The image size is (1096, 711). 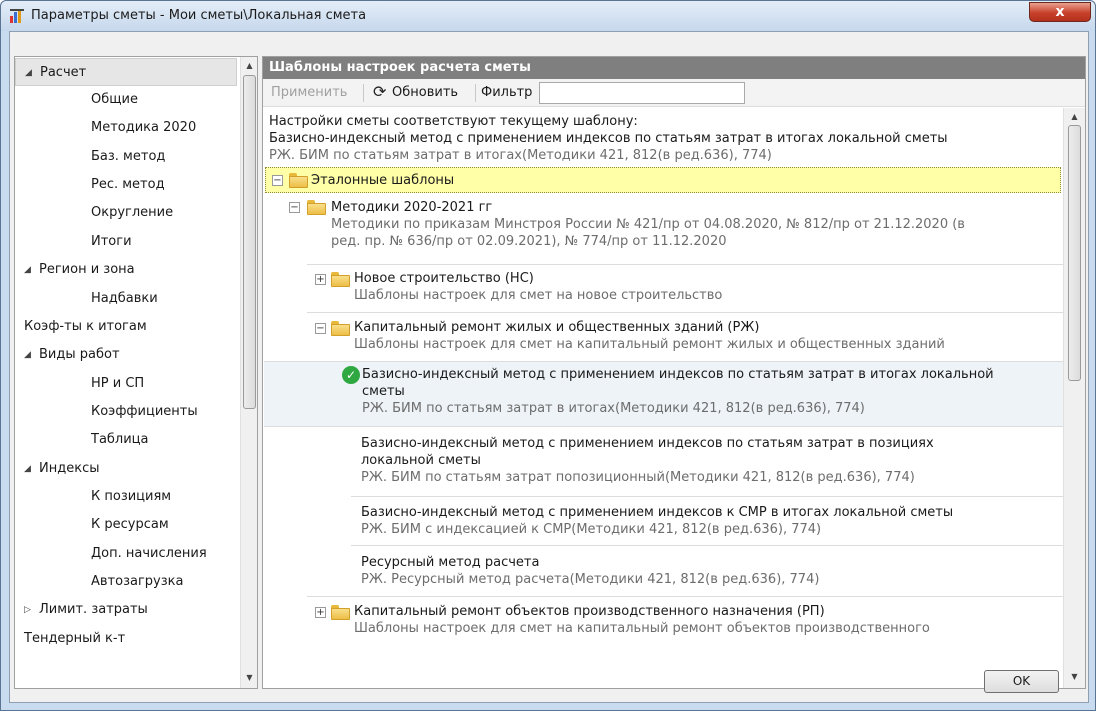 What do you see at coordinates (642, 93) in the screenshot?
I see `filter-input` at bounding box center [642, 93].